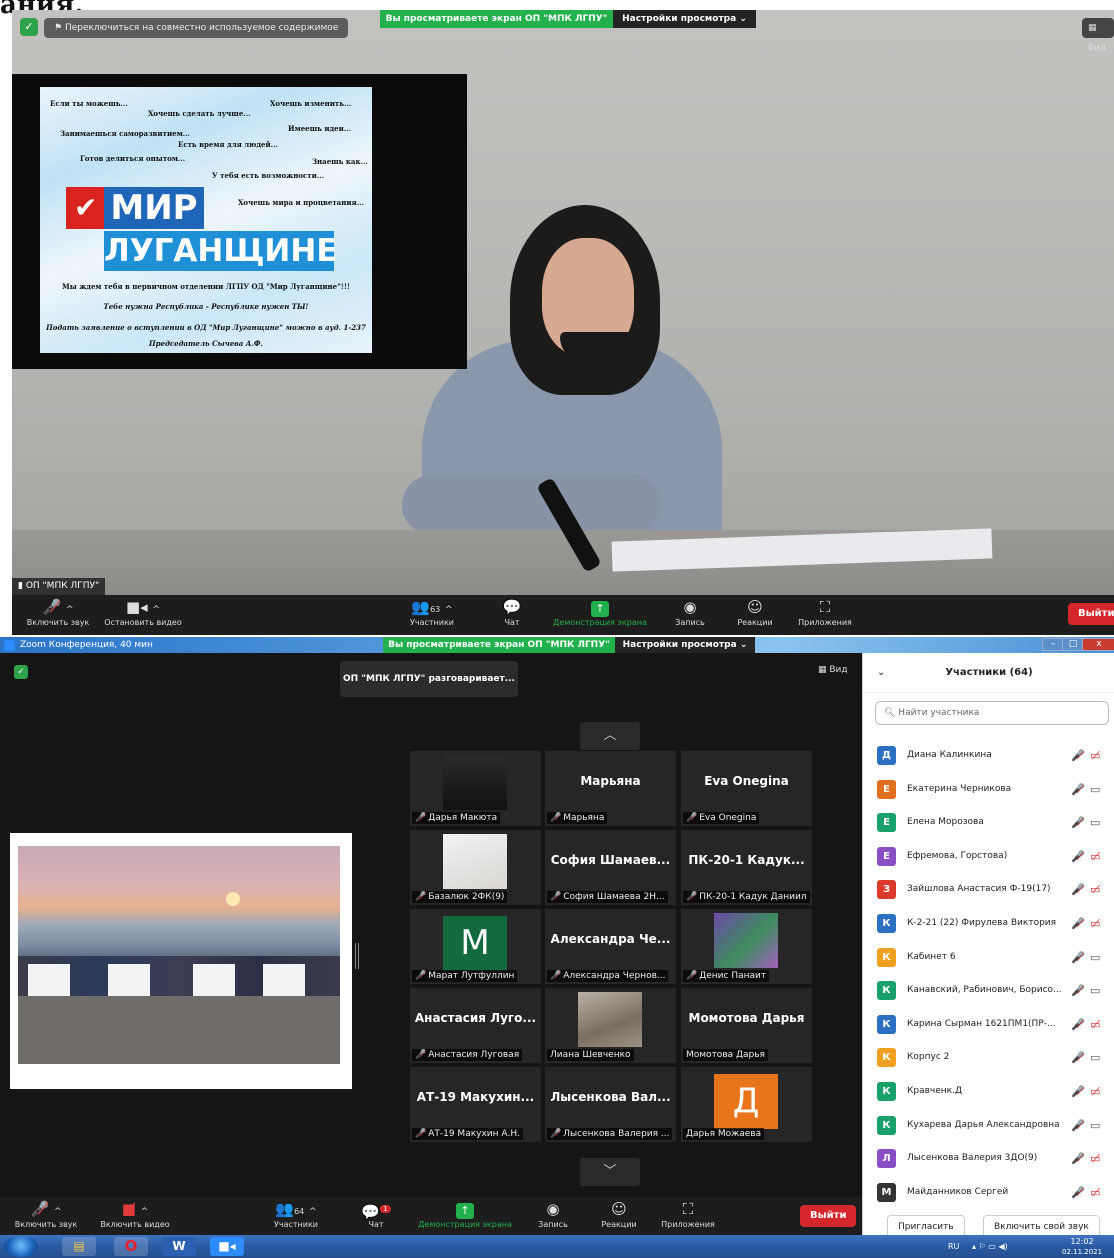  I want to click on participant-tile: АТ-19 Макухин... 🎤̸ АТ-19 Макухин А.Н., so click(475, 1104).